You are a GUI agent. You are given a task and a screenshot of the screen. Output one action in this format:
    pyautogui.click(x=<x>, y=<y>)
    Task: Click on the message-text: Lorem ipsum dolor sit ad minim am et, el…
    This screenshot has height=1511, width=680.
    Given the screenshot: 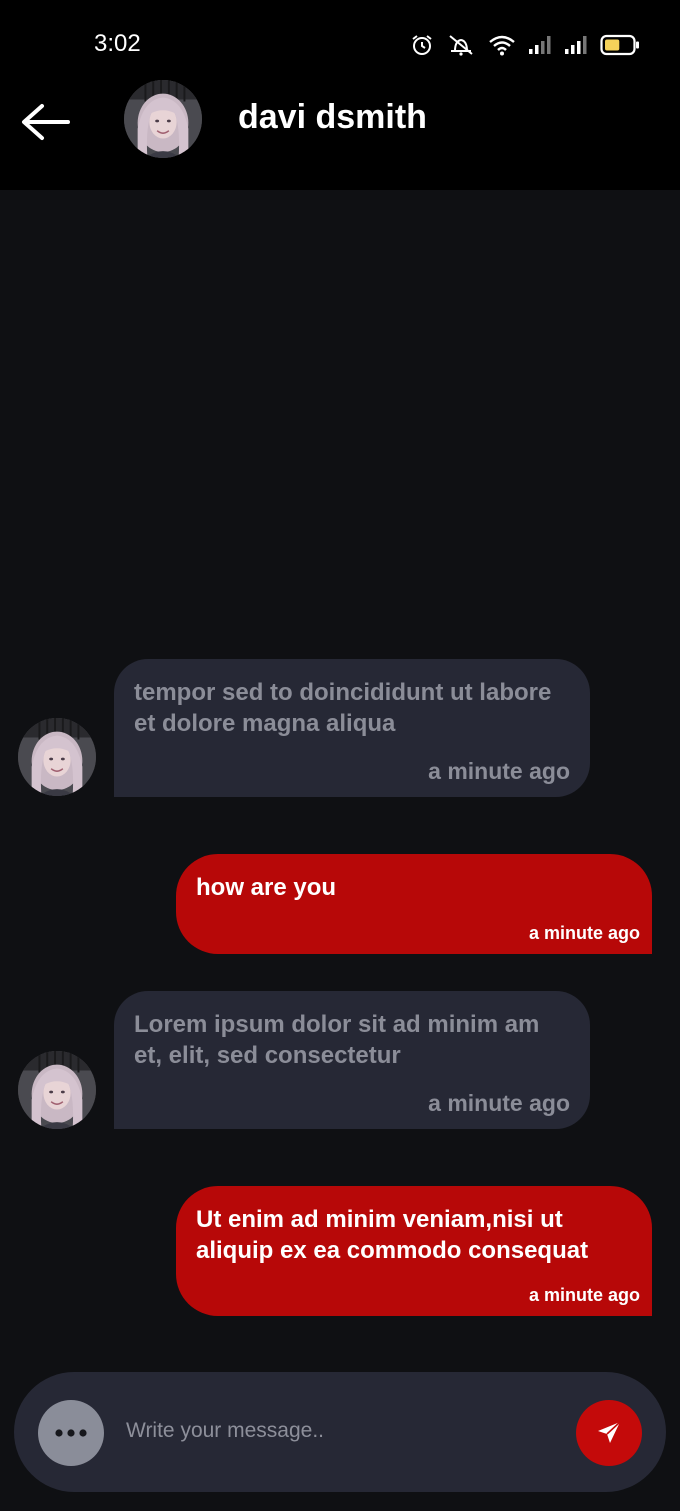 What is the action you would take?
    pyautogui.click(x=337, y=1040)
    